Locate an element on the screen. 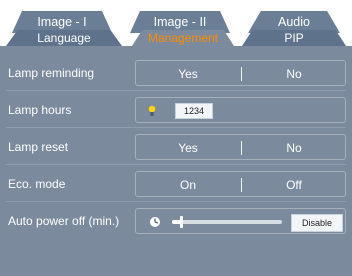  tab-image-i: Image - I is located at coordinates (62, 22).